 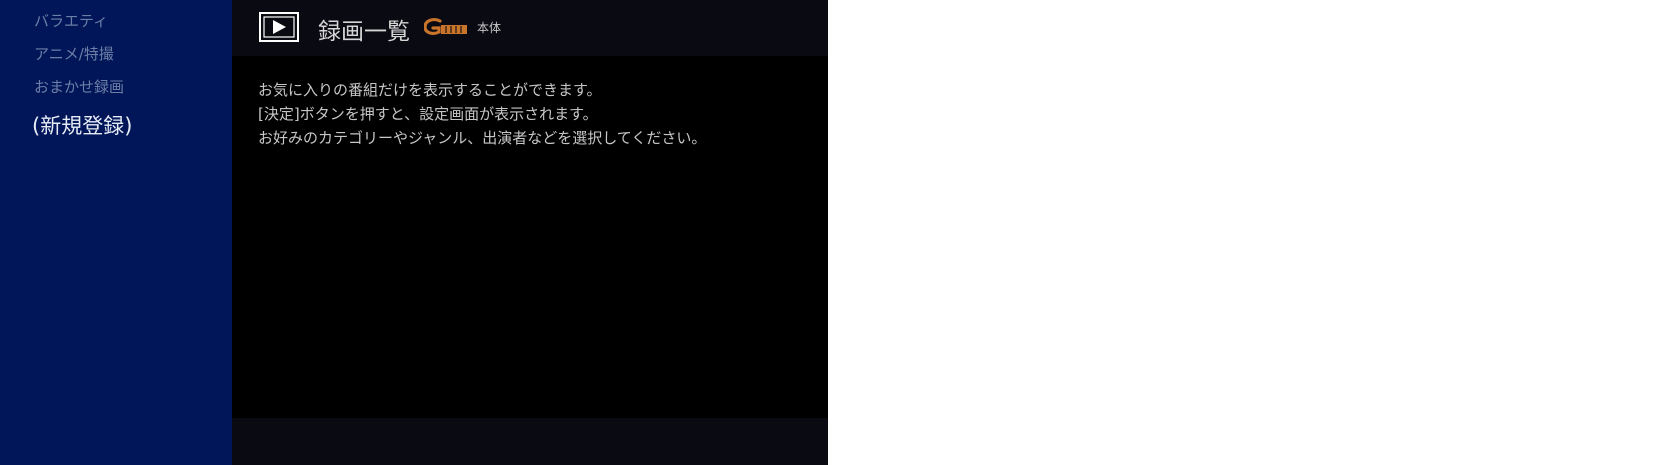 I want to click on message-line: お好みのカテゴリーやジャンル、出演者などを選択してください。, so click(x=482, y=138).